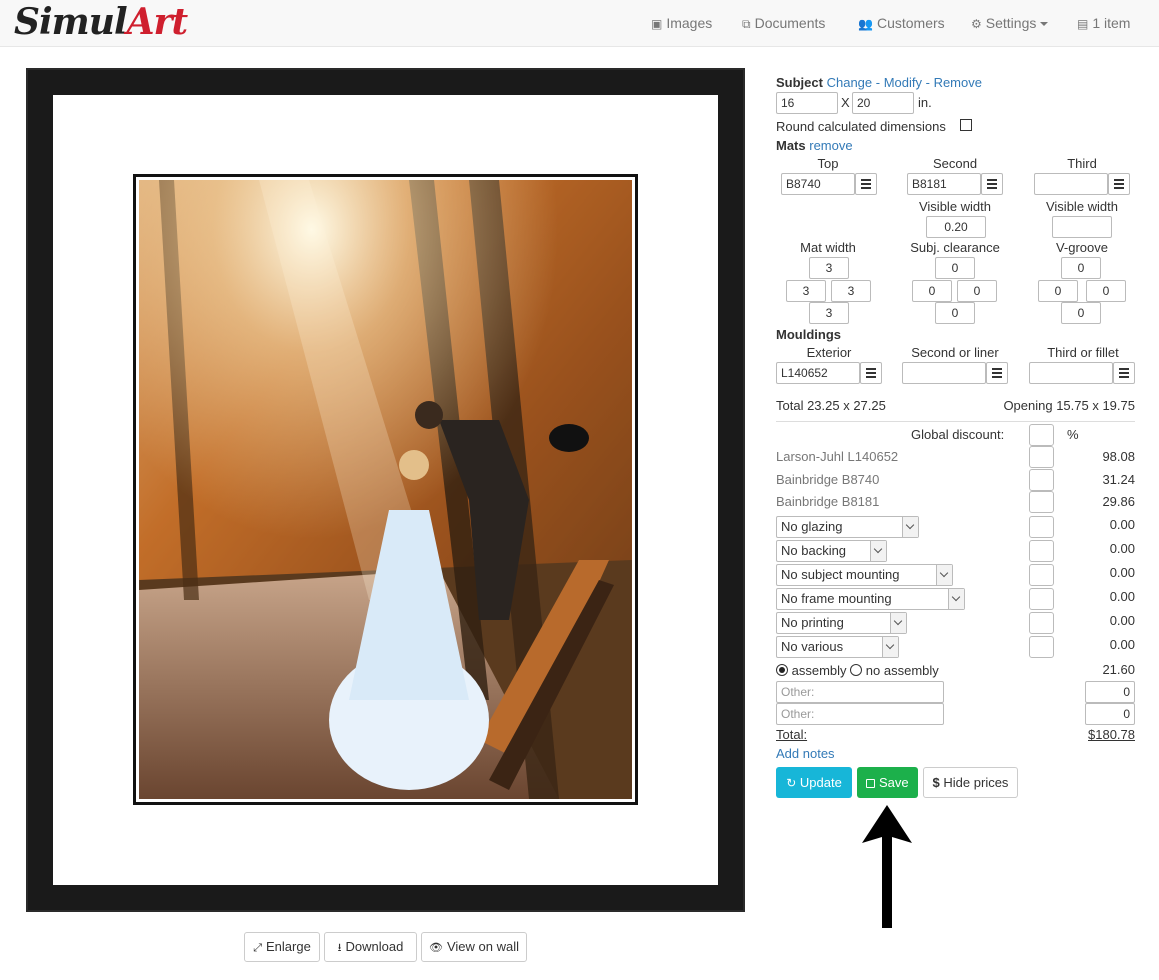 The width and height of the screenshot is (1159, 980). I want to click on moulding-second-input, so click(944, 373).